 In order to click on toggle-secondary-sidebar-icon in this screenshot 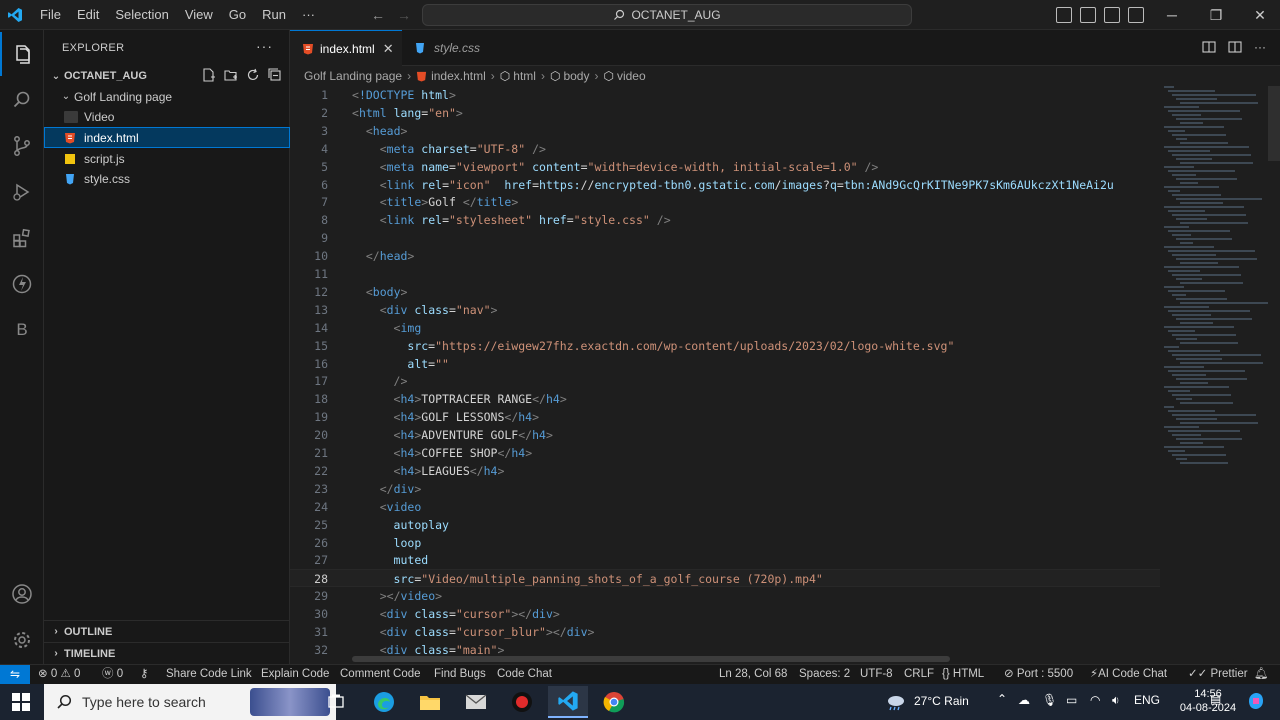, I will do `click(1112, 15)`.